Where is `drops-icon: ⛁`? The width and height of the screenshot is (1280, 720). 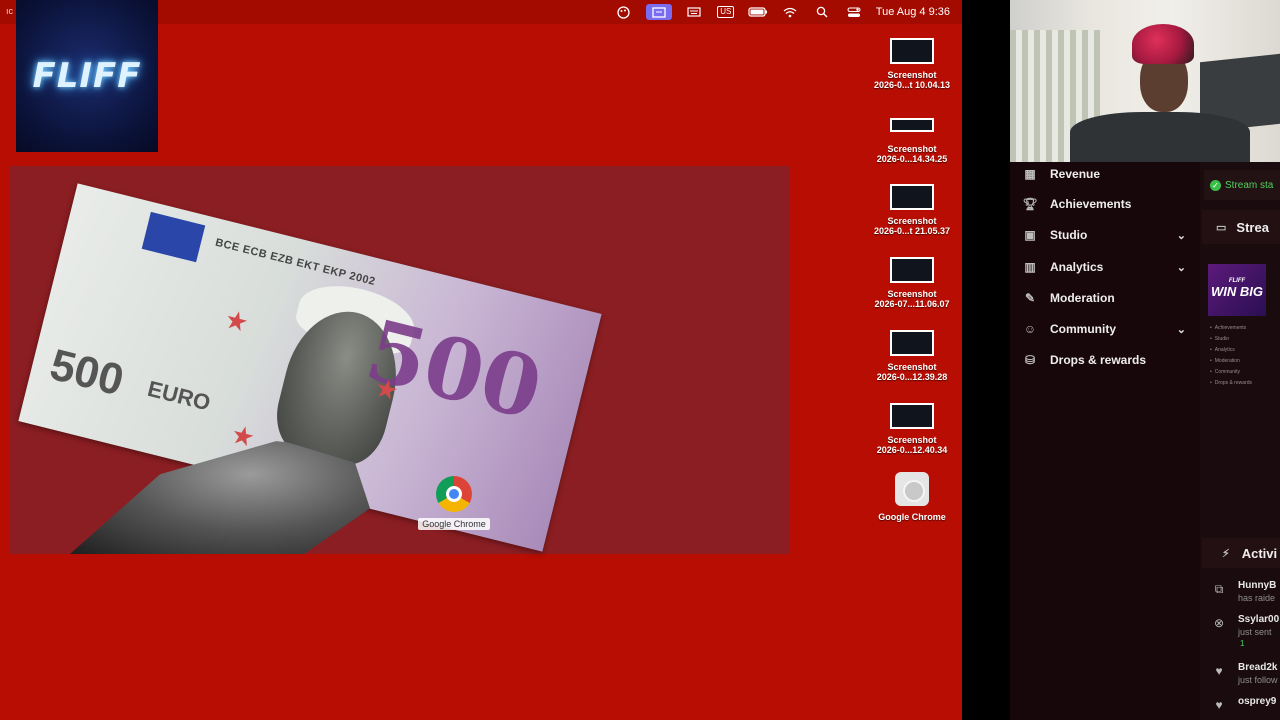
drops-icon: ⛁ is located at coordinates (1030, 360).